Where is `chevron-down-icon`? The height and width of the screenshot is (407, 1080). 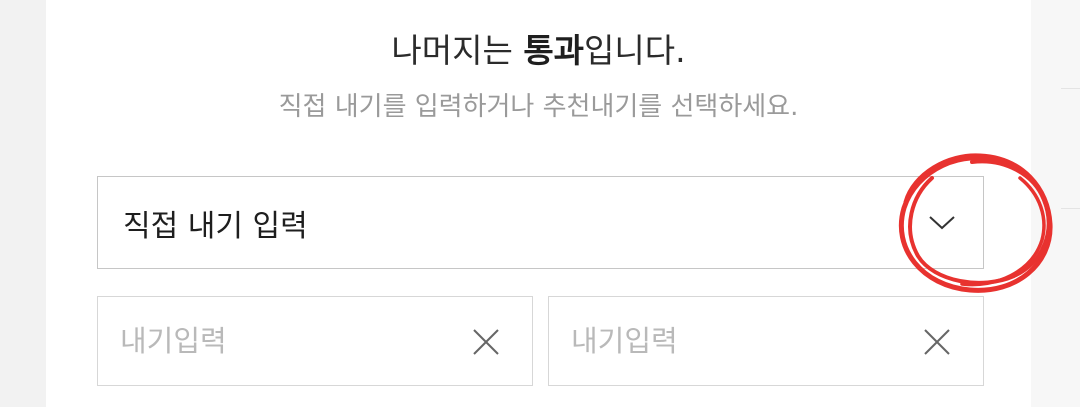
chevron-down-icon is located at coordinates (942, 222).